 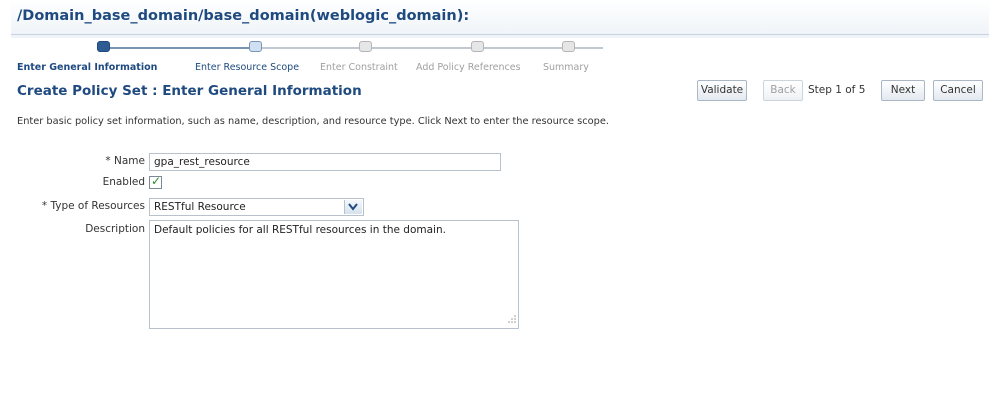 What do you see at coordinates (958, 90) in the screenshot?
I see `cancel-button: Cancel` at bounding box center [958, 90].